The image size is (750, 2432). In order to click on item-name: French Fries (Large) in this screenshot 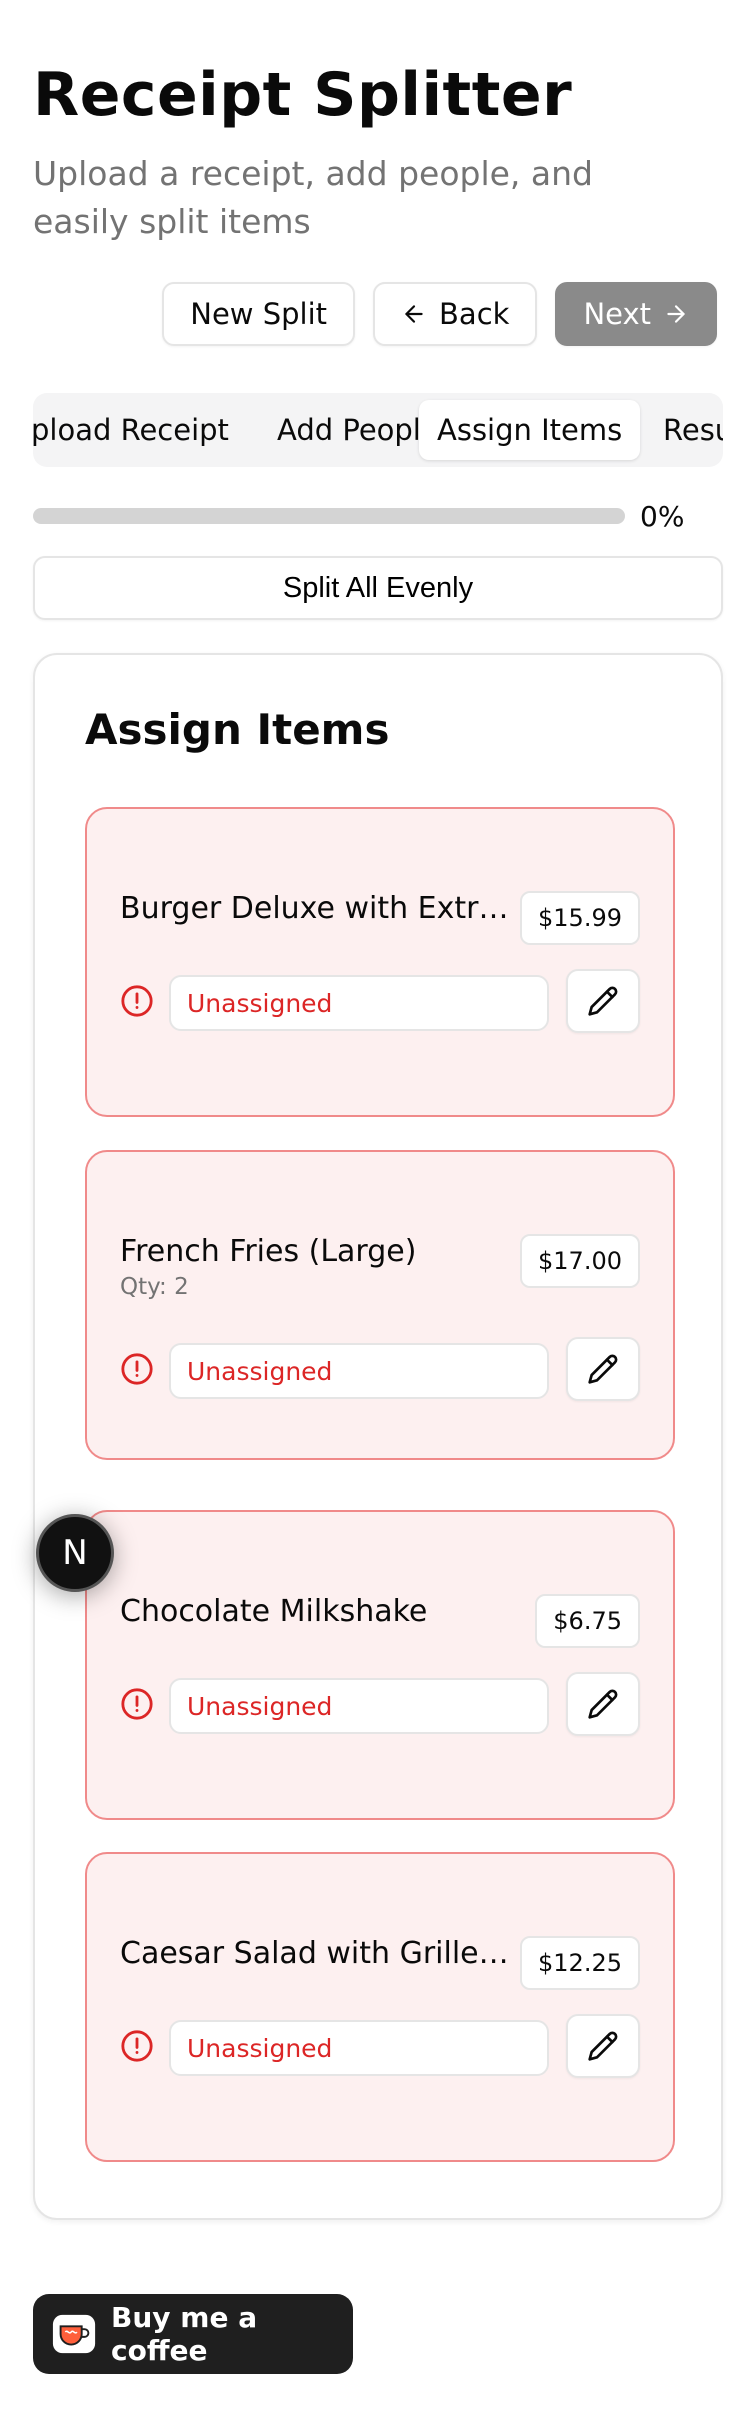, I will do `click(268, 1251)`.